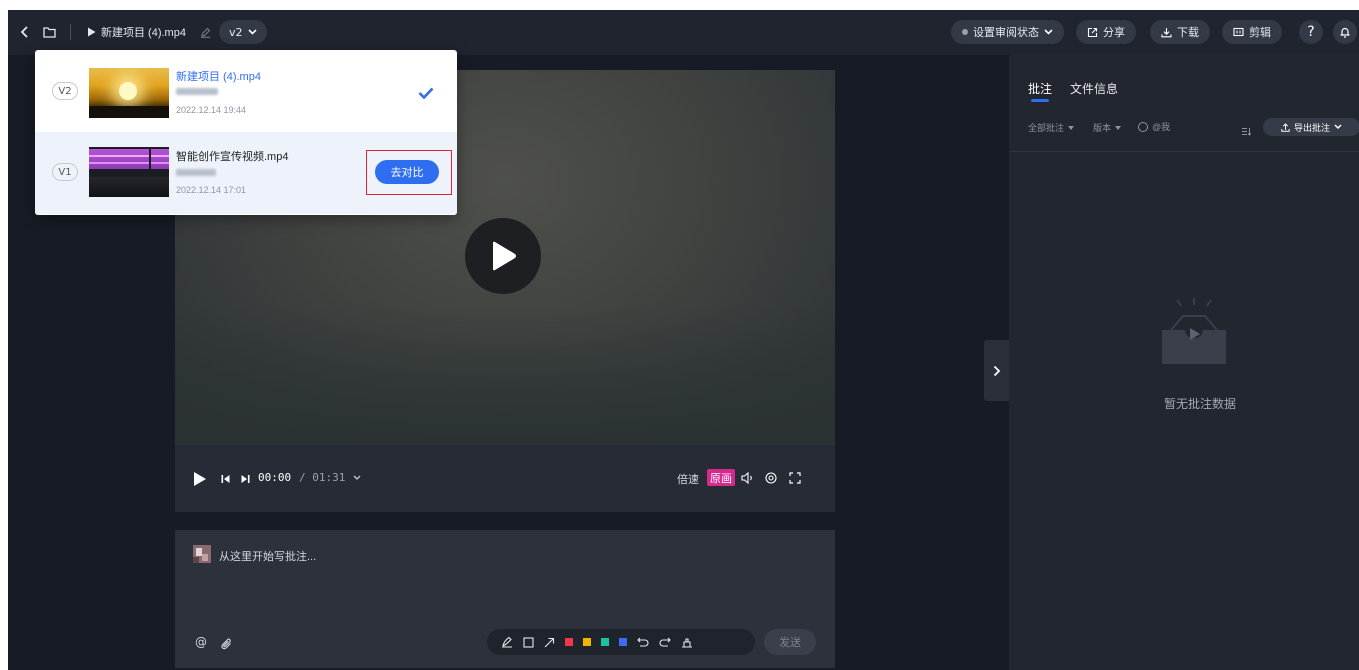 The height and width of the screenshot is (670, 1359). I want to click on compare-button: 去对比, so click(407, 172).